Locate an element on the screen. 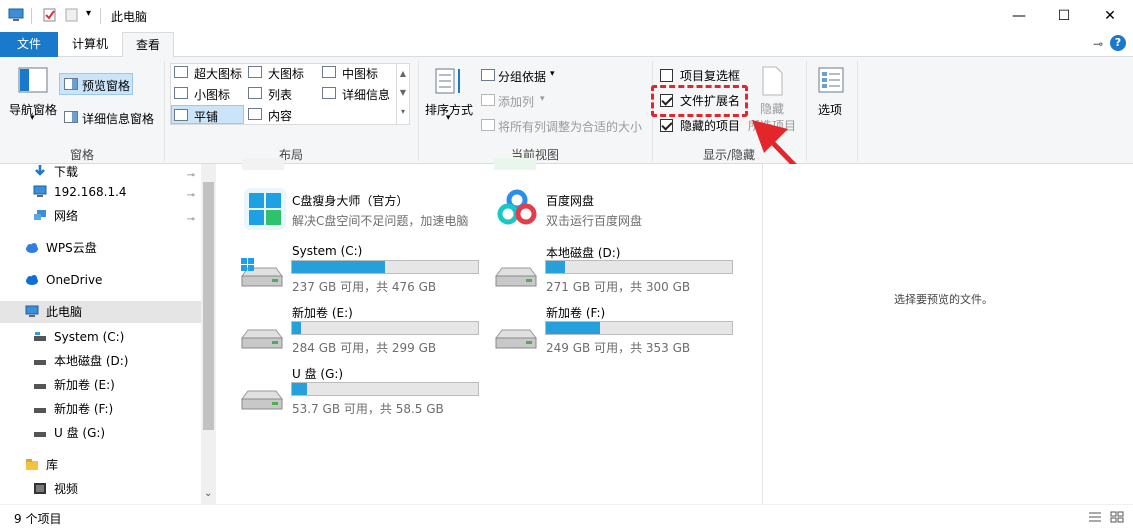  drive-tile-e: 新加卷 (E:) 284 GB 可用，共 299 GB is located at coordinates (365, 332).